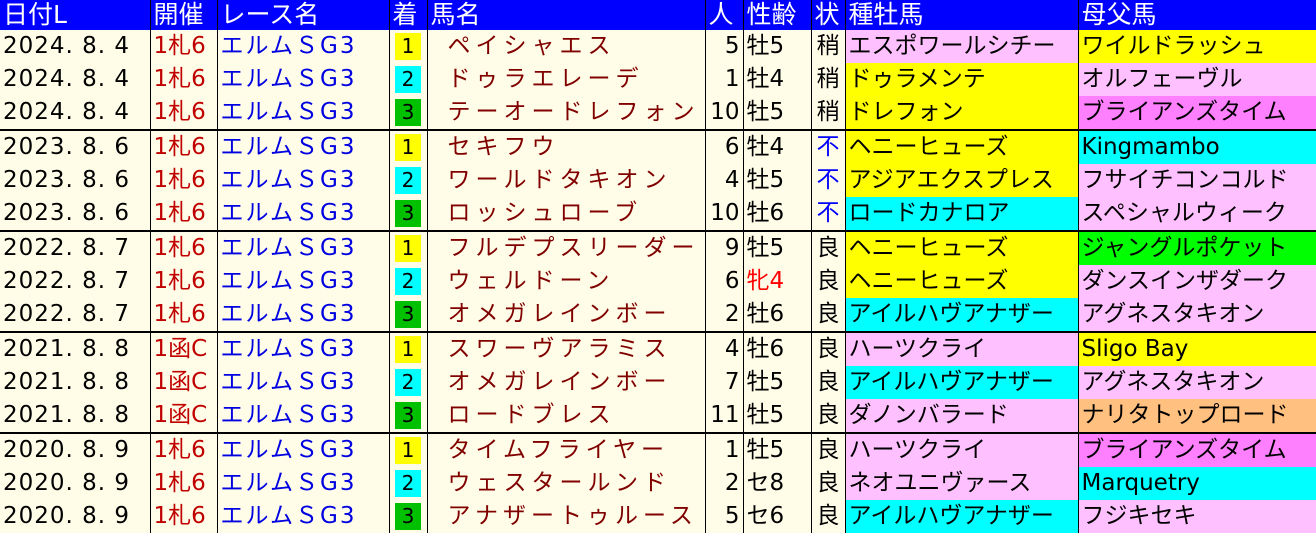  What do you see at coordinates (565, 416) in the screenshot?
I see `cell-horse-name: ロードブレス` at bounding box center [565, 416].